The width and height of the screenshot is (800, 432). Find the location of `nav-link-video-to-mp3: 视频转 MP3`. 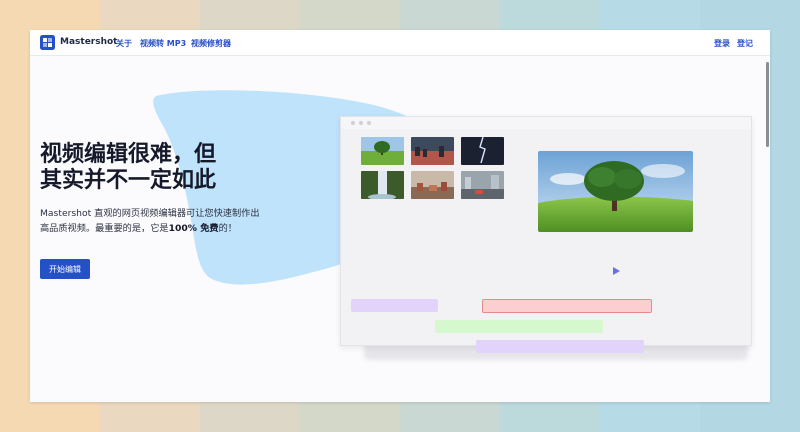

nav-link-video-to-mp3: 视频转 MP3 is located at coordinates (163, 43).